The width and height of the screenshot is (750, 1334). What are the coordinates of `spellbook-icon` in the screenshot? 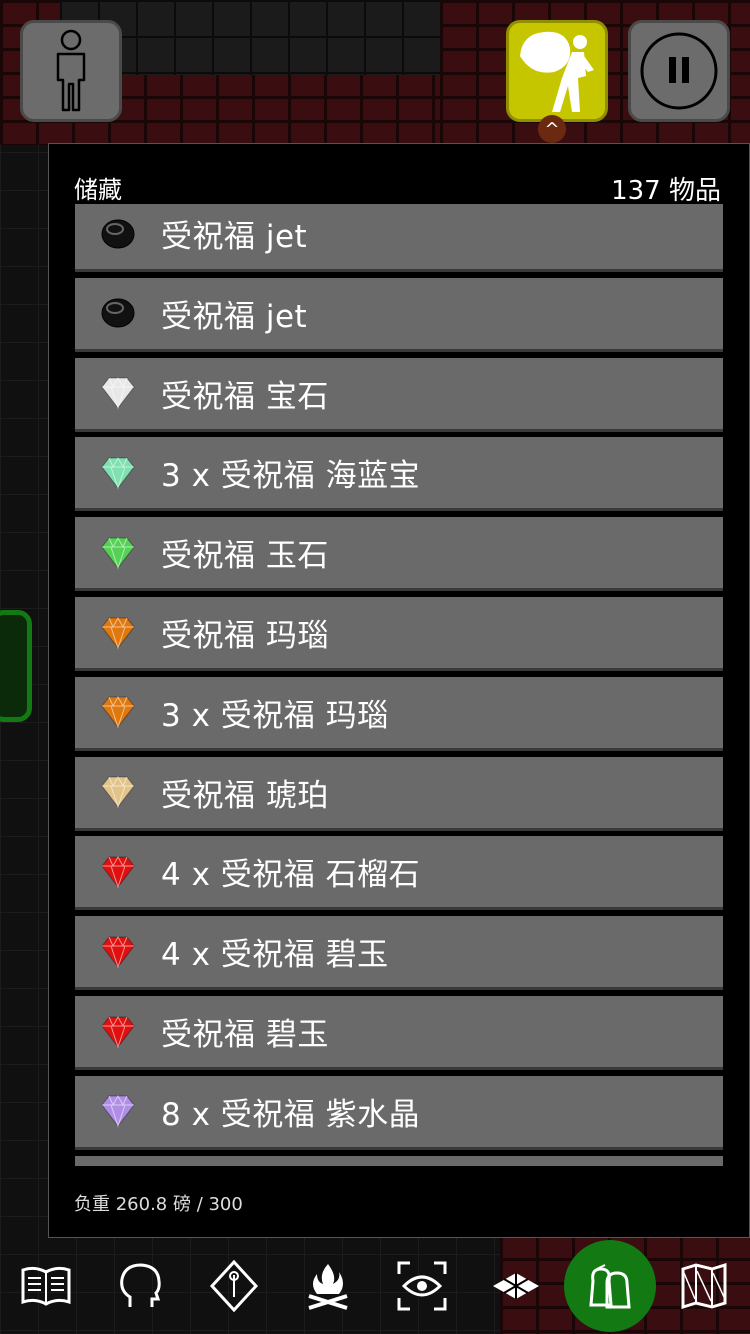 It's located at (46, 1286).